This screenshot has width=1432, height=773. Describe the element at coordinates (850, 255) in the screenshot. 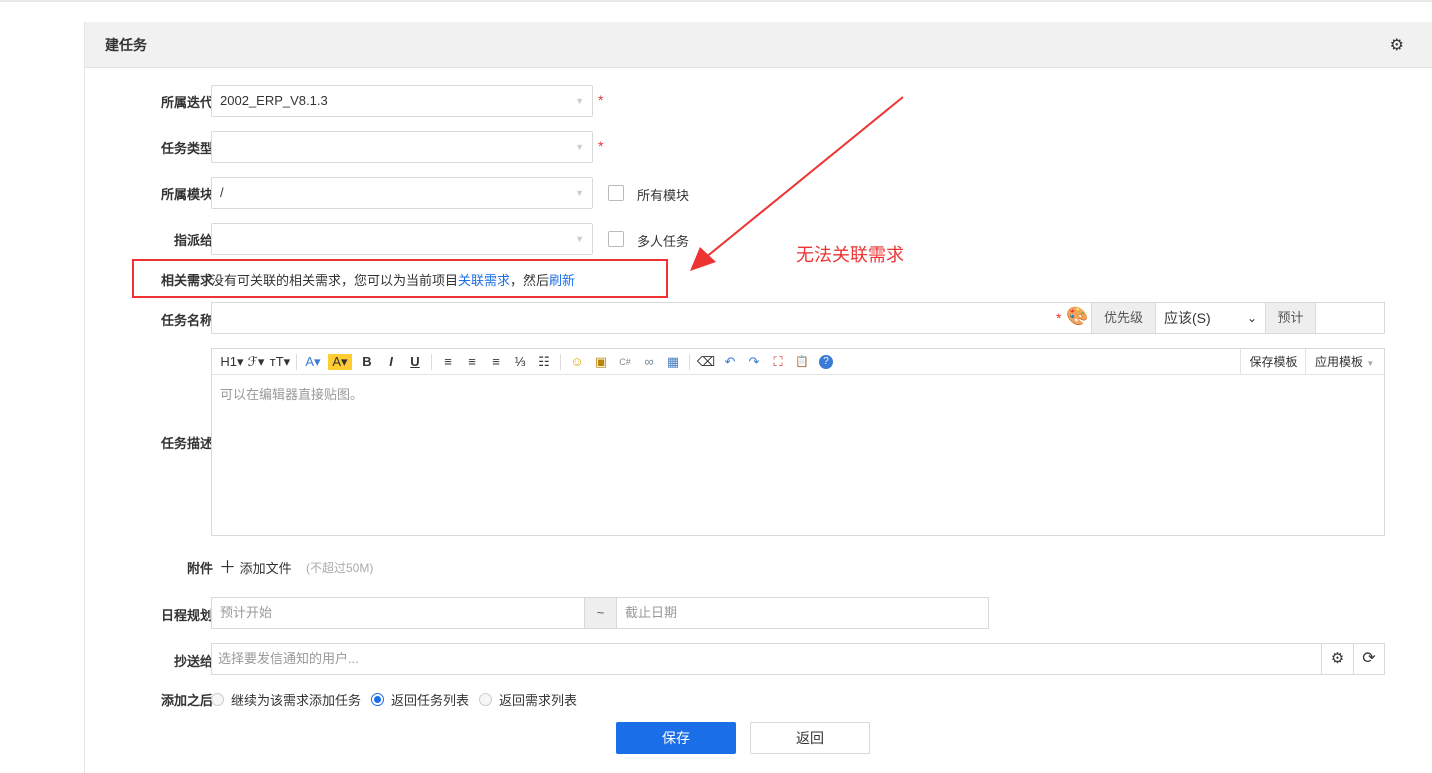

I see `annotation-text: 无法关联需求` at that location.